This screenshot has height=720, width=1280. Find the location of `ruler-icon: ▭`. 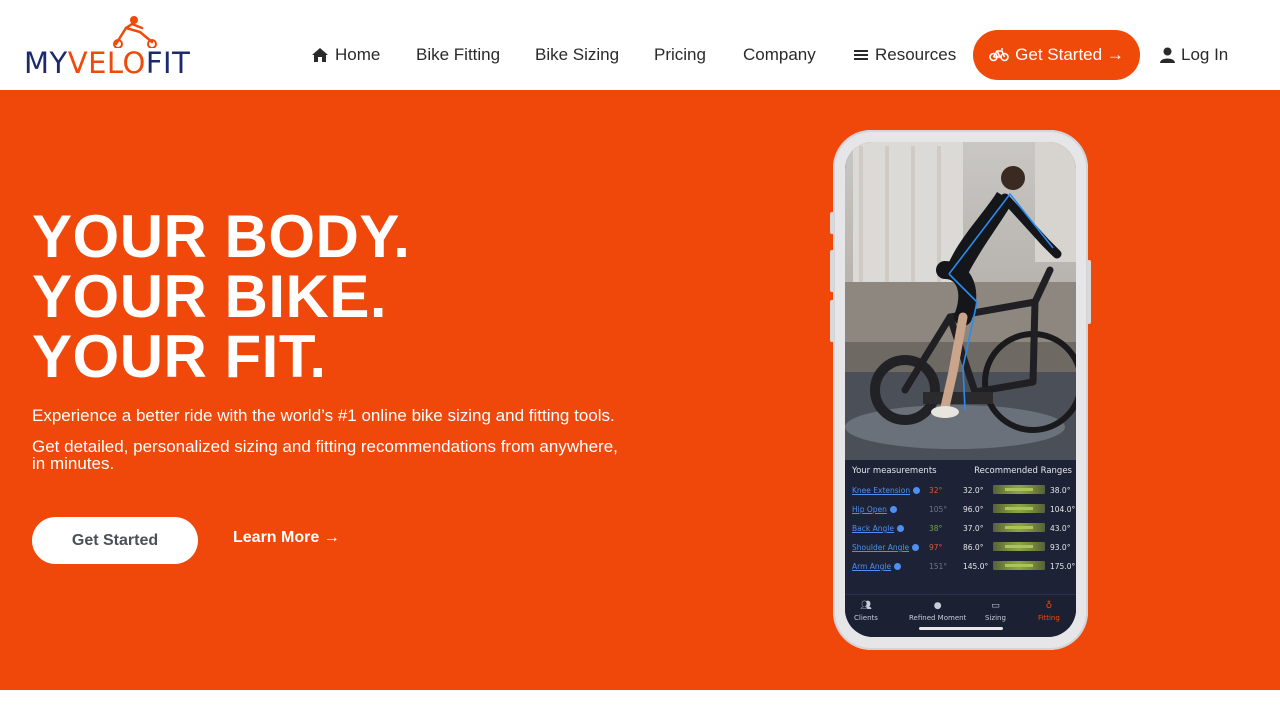

ruler-icon: ▭ is located at coordinates (995, 606).